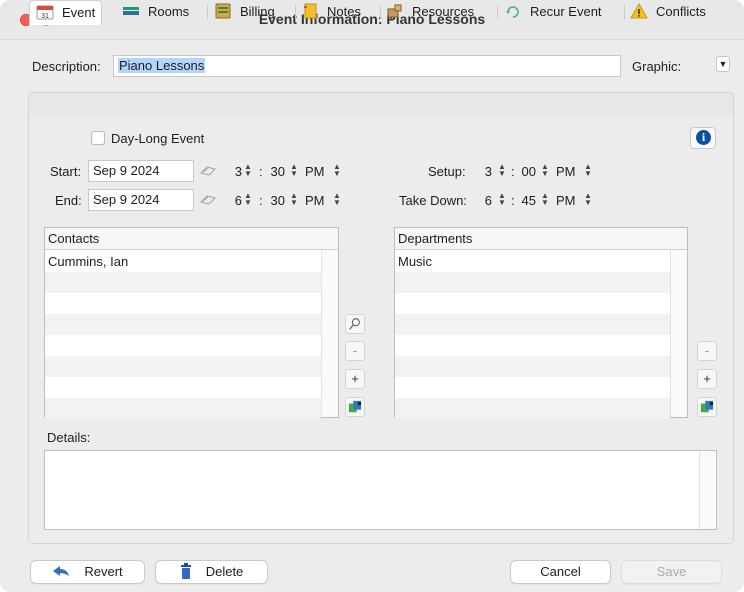 This screenshot has width=744, height=592. Describe the element at coordinates (337, 170) in the screenshot. I see `start-ampm-stepper: ▲ ▼` at that location.